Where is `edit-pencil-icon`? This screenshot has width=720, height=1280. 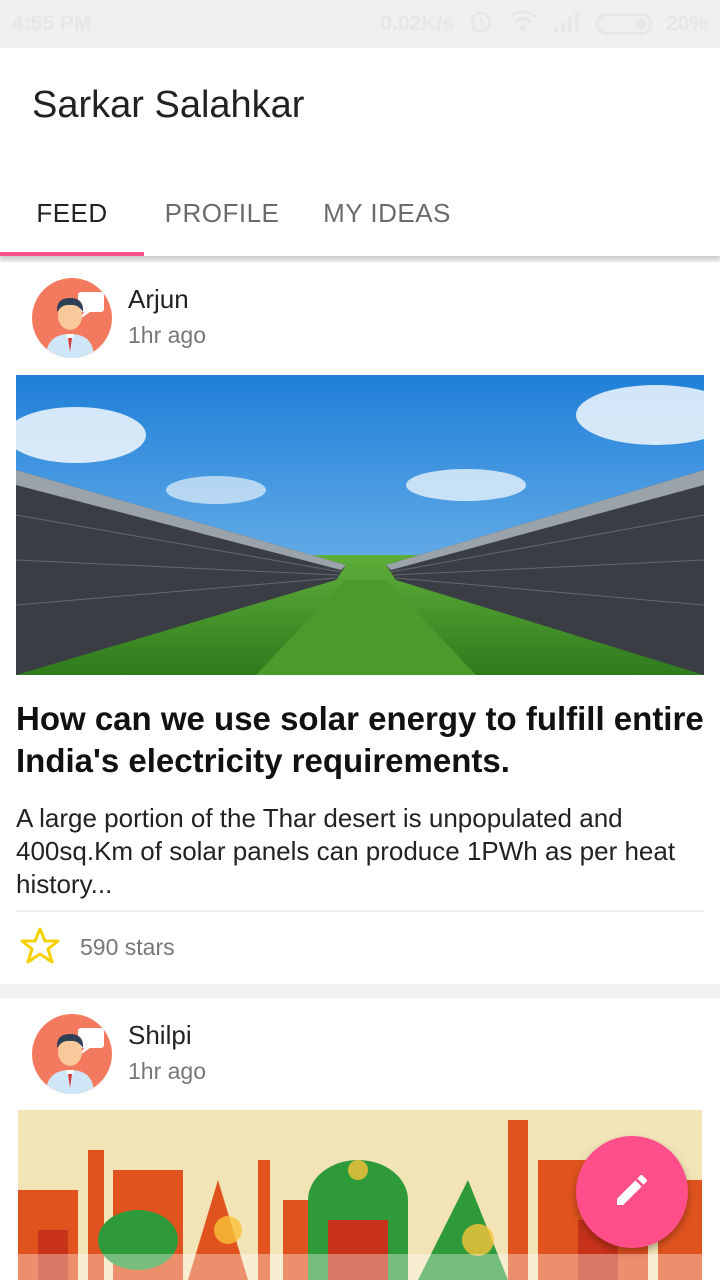 edit-pencil-icon is located at coordinates (632, 1192).